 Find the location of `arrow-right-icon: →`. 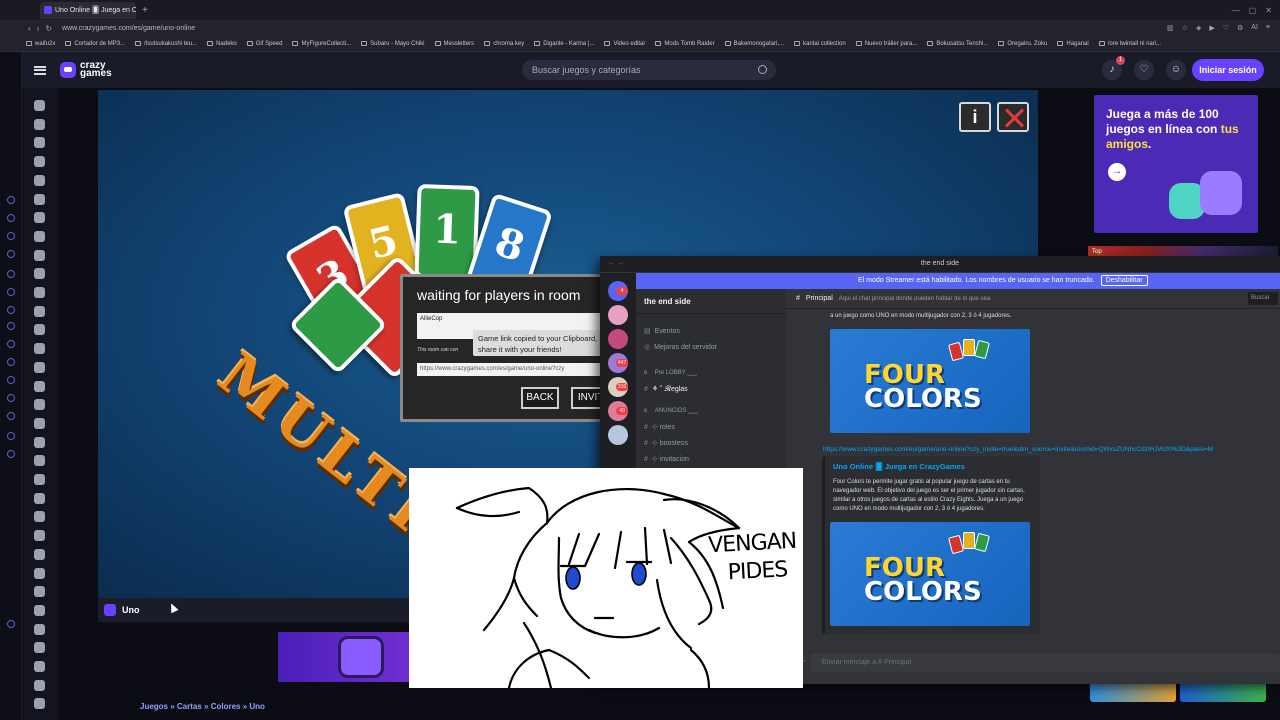

arrow-right-icon: → is located at coordinates (1117, 172).